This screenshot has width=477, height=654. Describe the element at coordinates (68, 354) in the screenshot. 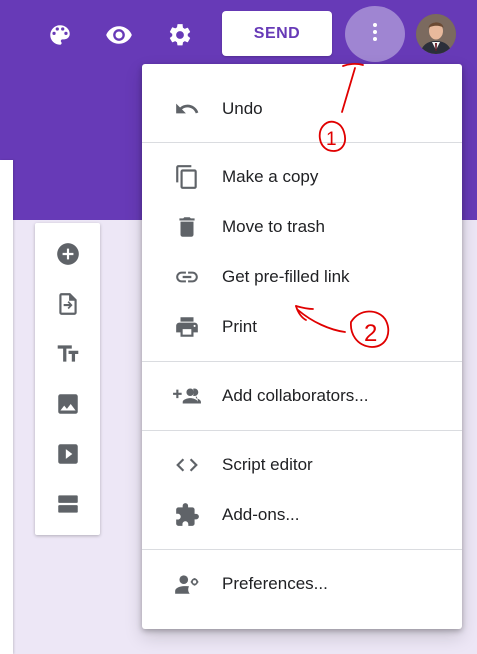

I see `title-text-icon` at that location.